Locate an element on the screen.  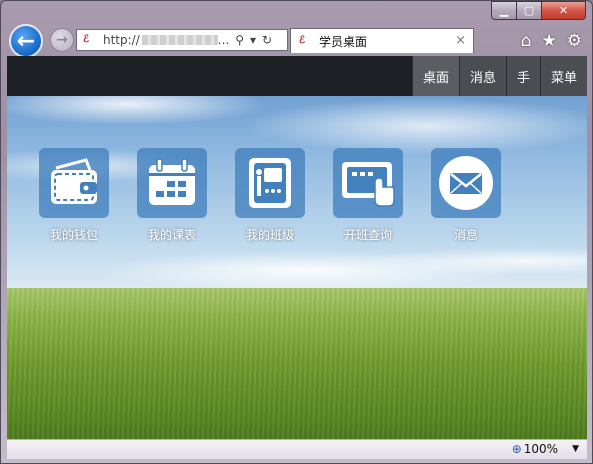
tile-label: 我的钱包 is located at coordinates (73, 235).